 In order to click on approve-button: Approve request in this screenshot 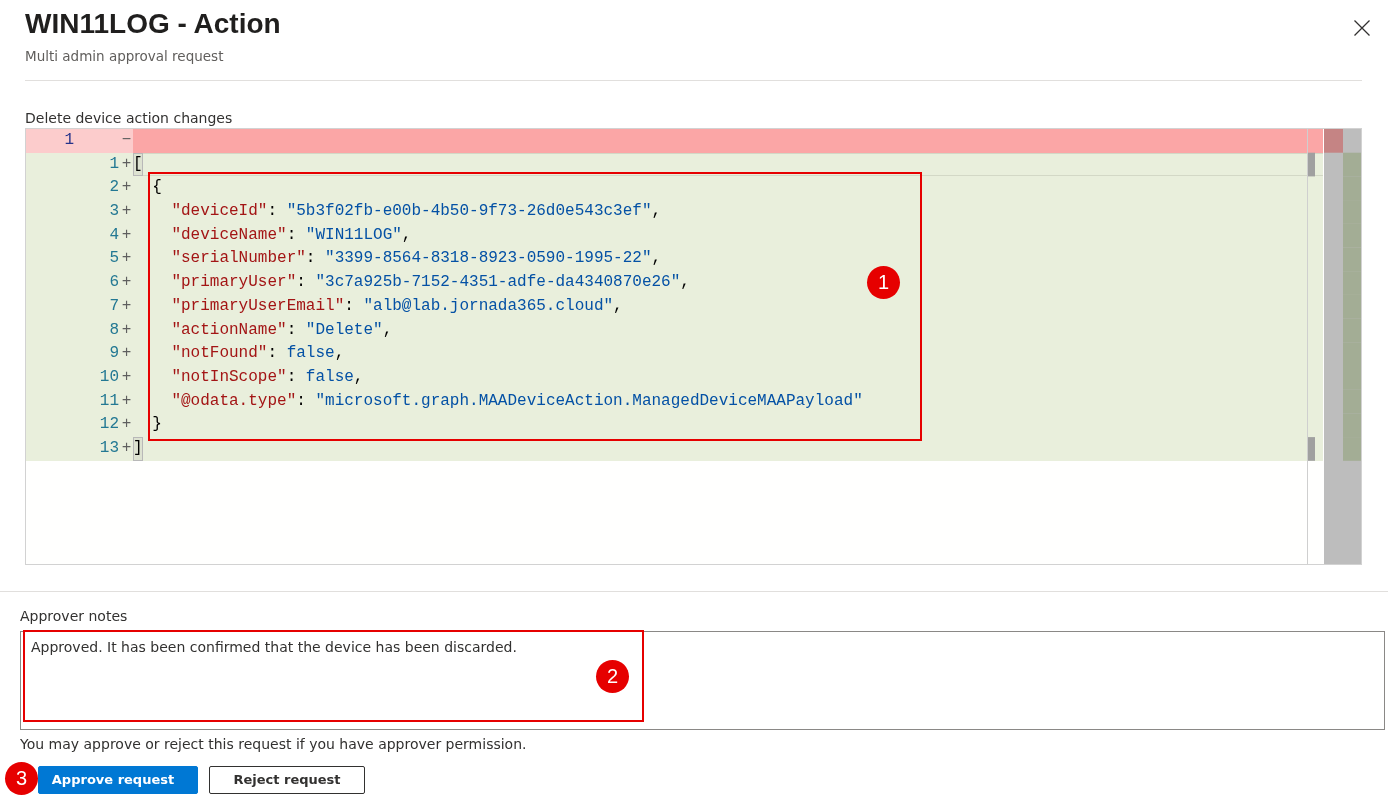, I will do `click(118, 780)`.